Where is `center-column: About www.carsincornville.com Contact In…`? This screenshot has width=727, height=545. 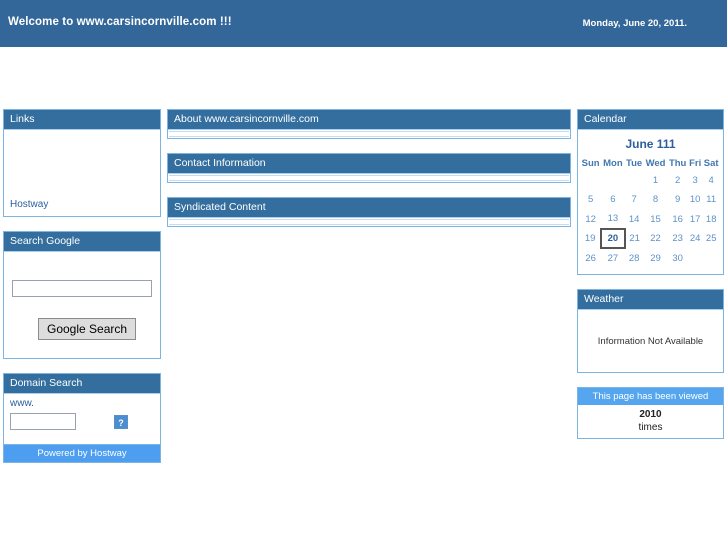 center-column: About www.carsincornville.com Contact In… is located at coordinates (369, 175).